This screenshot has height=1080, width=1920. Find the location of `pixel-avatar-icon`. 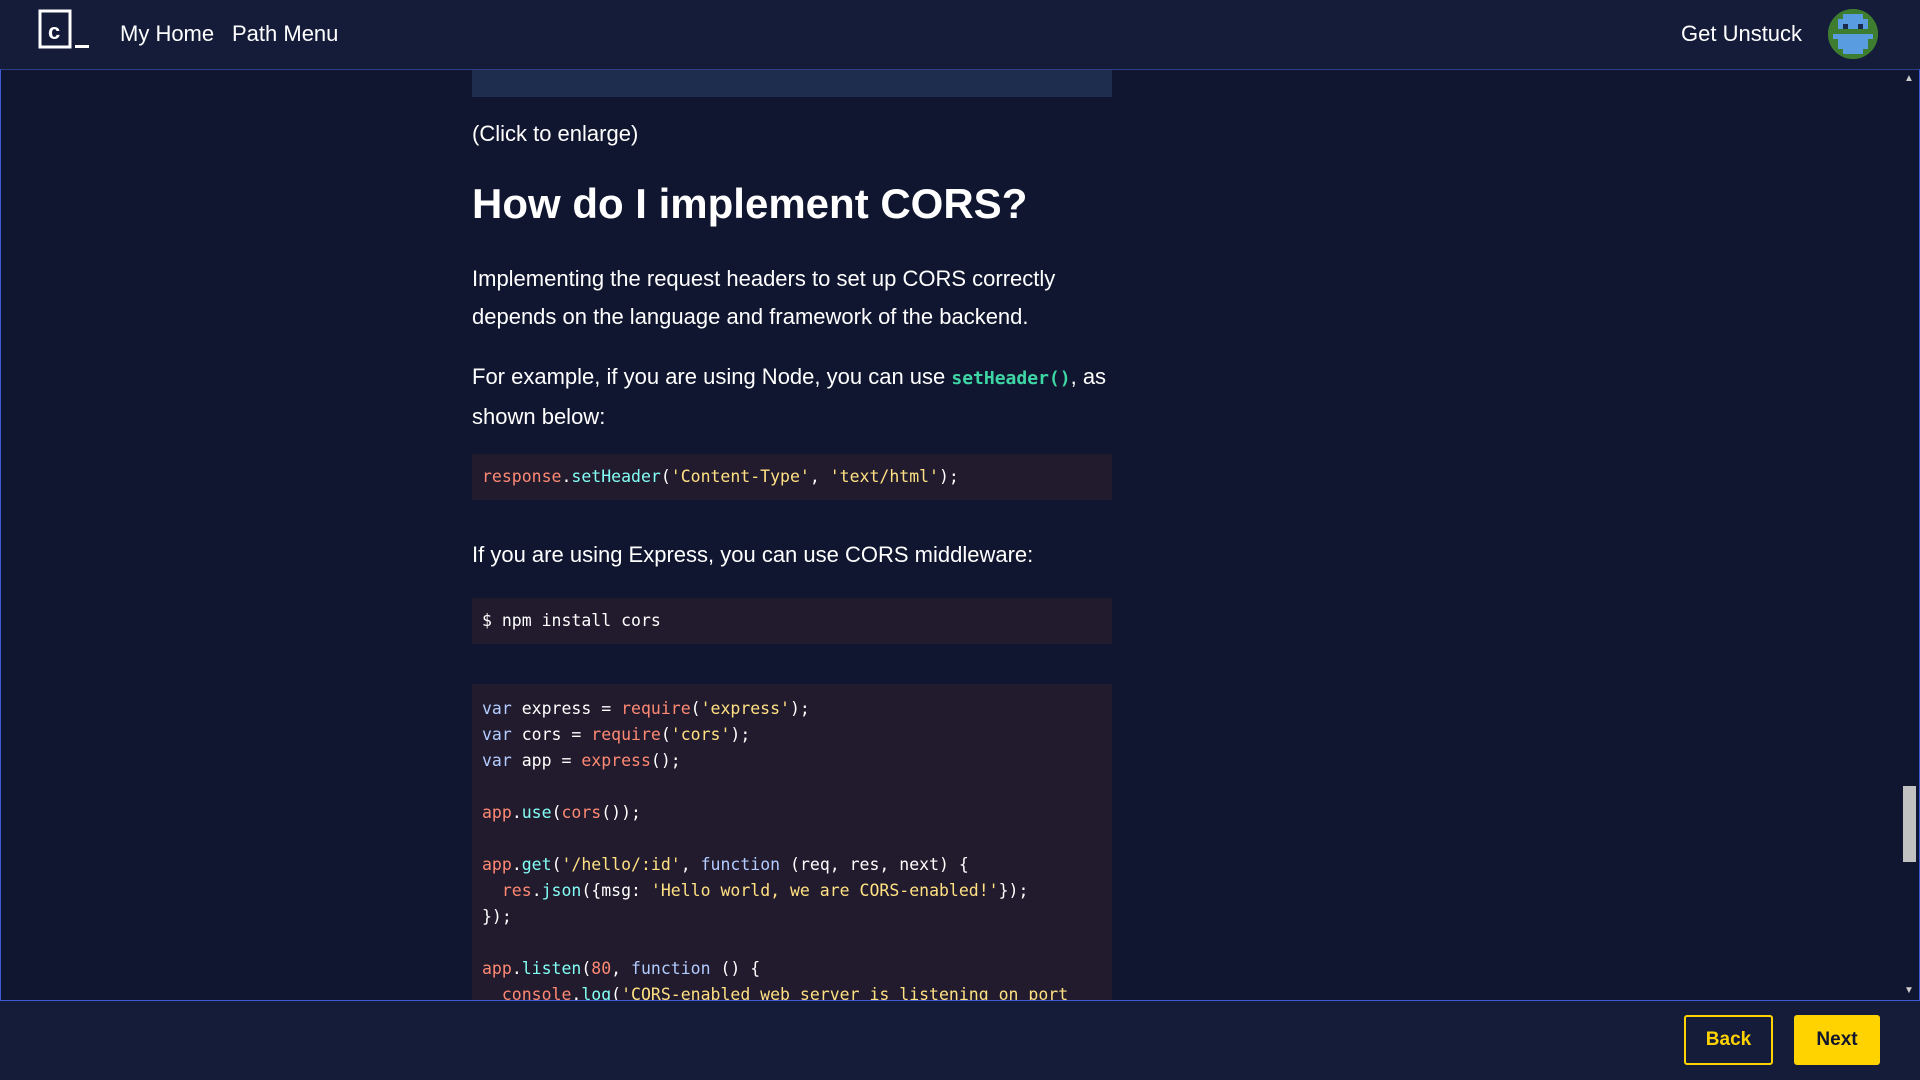

pixel-avatar-icon is located at coordinates (1853, 34).